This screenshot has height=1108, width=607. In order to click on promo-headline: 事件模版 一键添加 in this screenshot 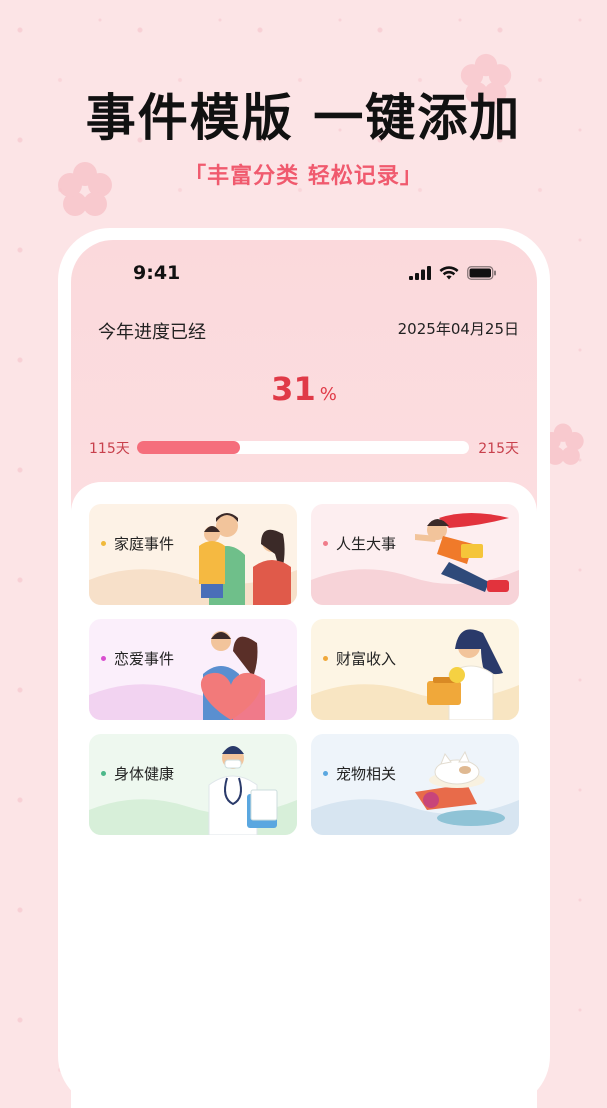, I will do `click(303, 118)`.